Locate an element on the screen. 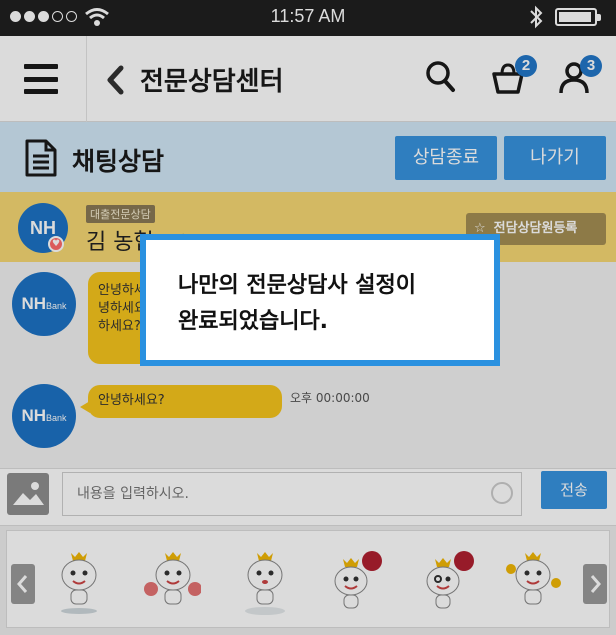 This screenshot has width=616, height=635. dialog-body: 나만의 전문상담사 설정이 완료되었습니다. is located at coordinates (320, 300).